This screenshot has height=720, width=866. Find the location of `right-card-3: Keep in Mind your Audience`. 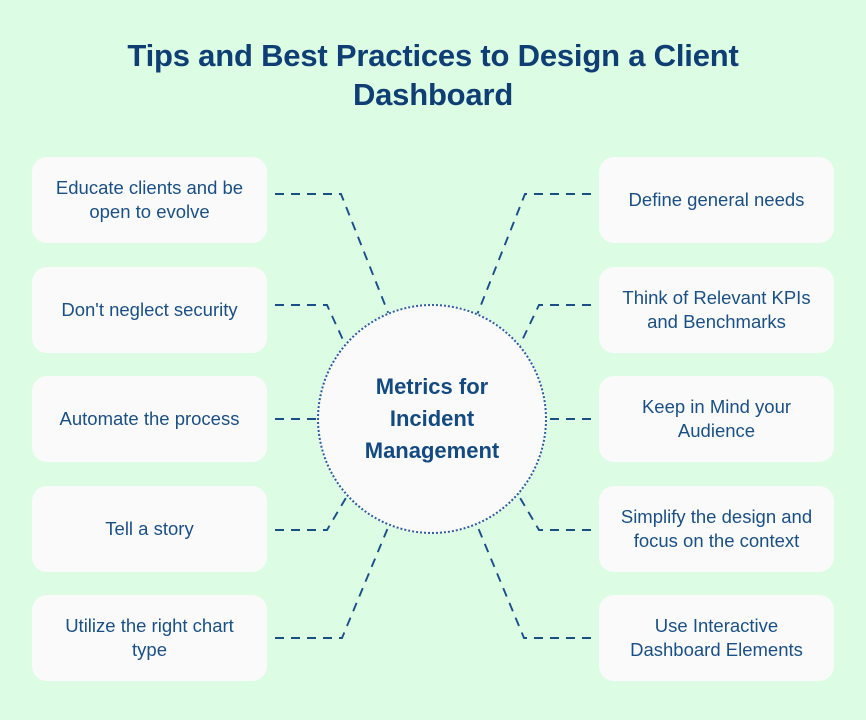

right-card-3: Keep in Mind your Audience is located at coordinates (716, 419).